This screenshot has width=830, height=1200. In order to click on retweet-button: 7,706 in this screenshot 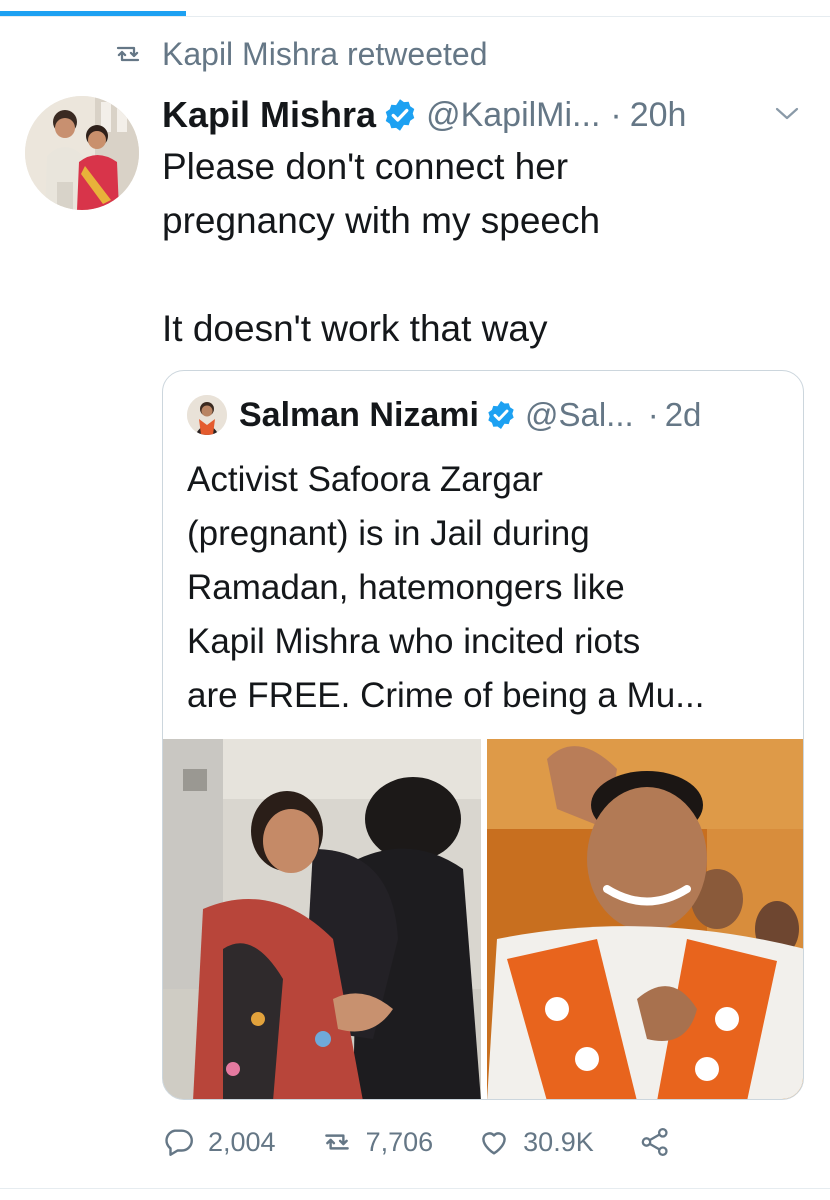, I will do `click(377, 1142)`.